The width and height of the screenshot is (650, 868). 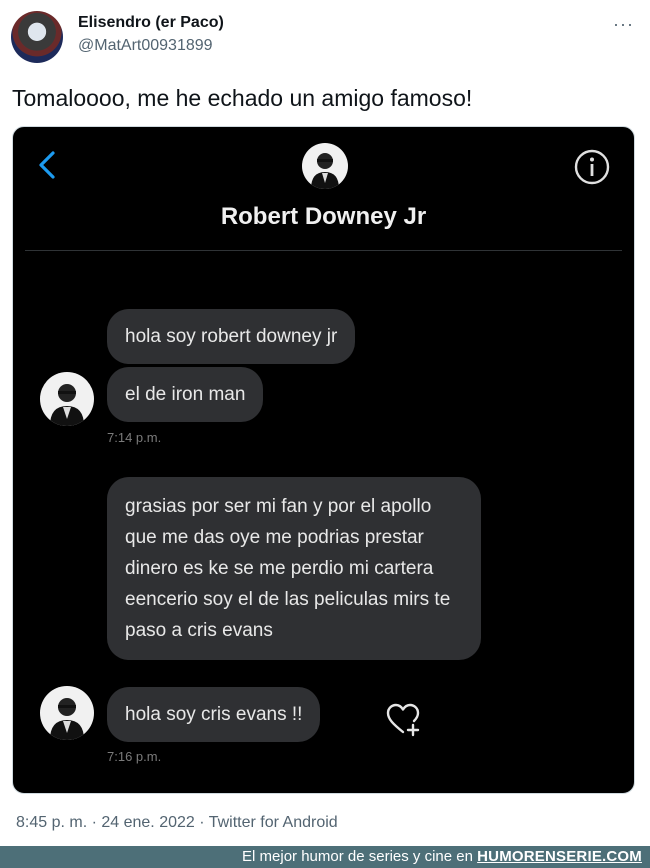 What do you see at coordinates (145, 46) in the screenshot?
I see `author-handle: @MatArt00931899` at bounding box center [145, 46].